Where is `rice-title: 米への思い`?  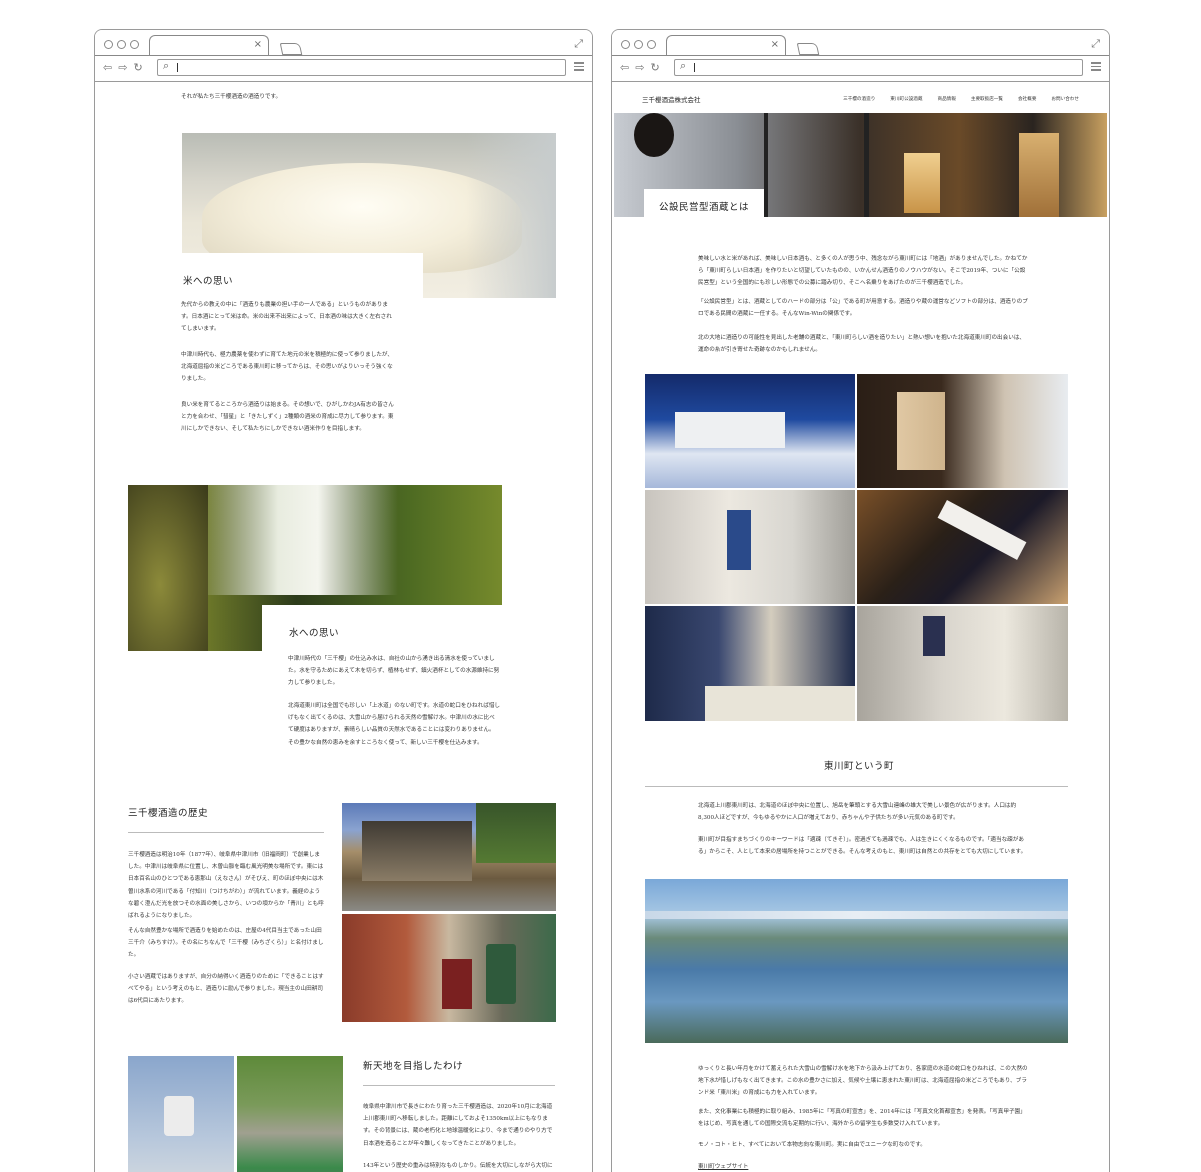
rice-title: 米への思い is located at coordinates (208, 281).